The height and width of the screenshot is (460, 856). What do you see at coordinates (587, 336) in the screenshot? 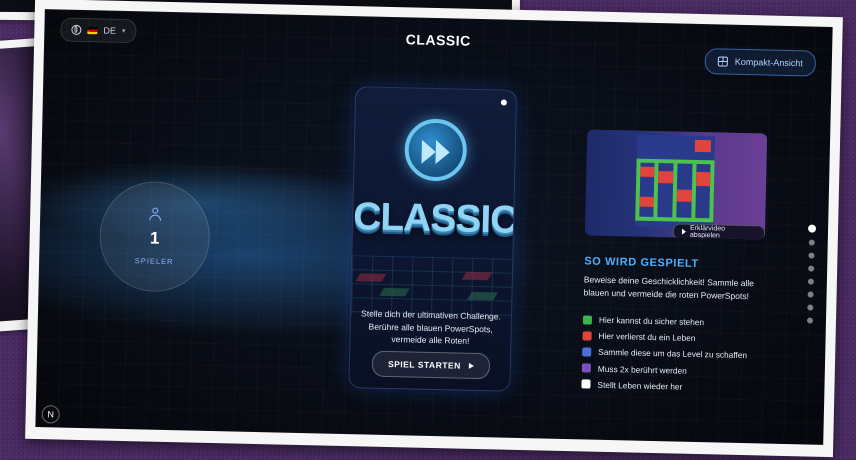
I see `red-spot-swatch` at bounding box center [587, 336].